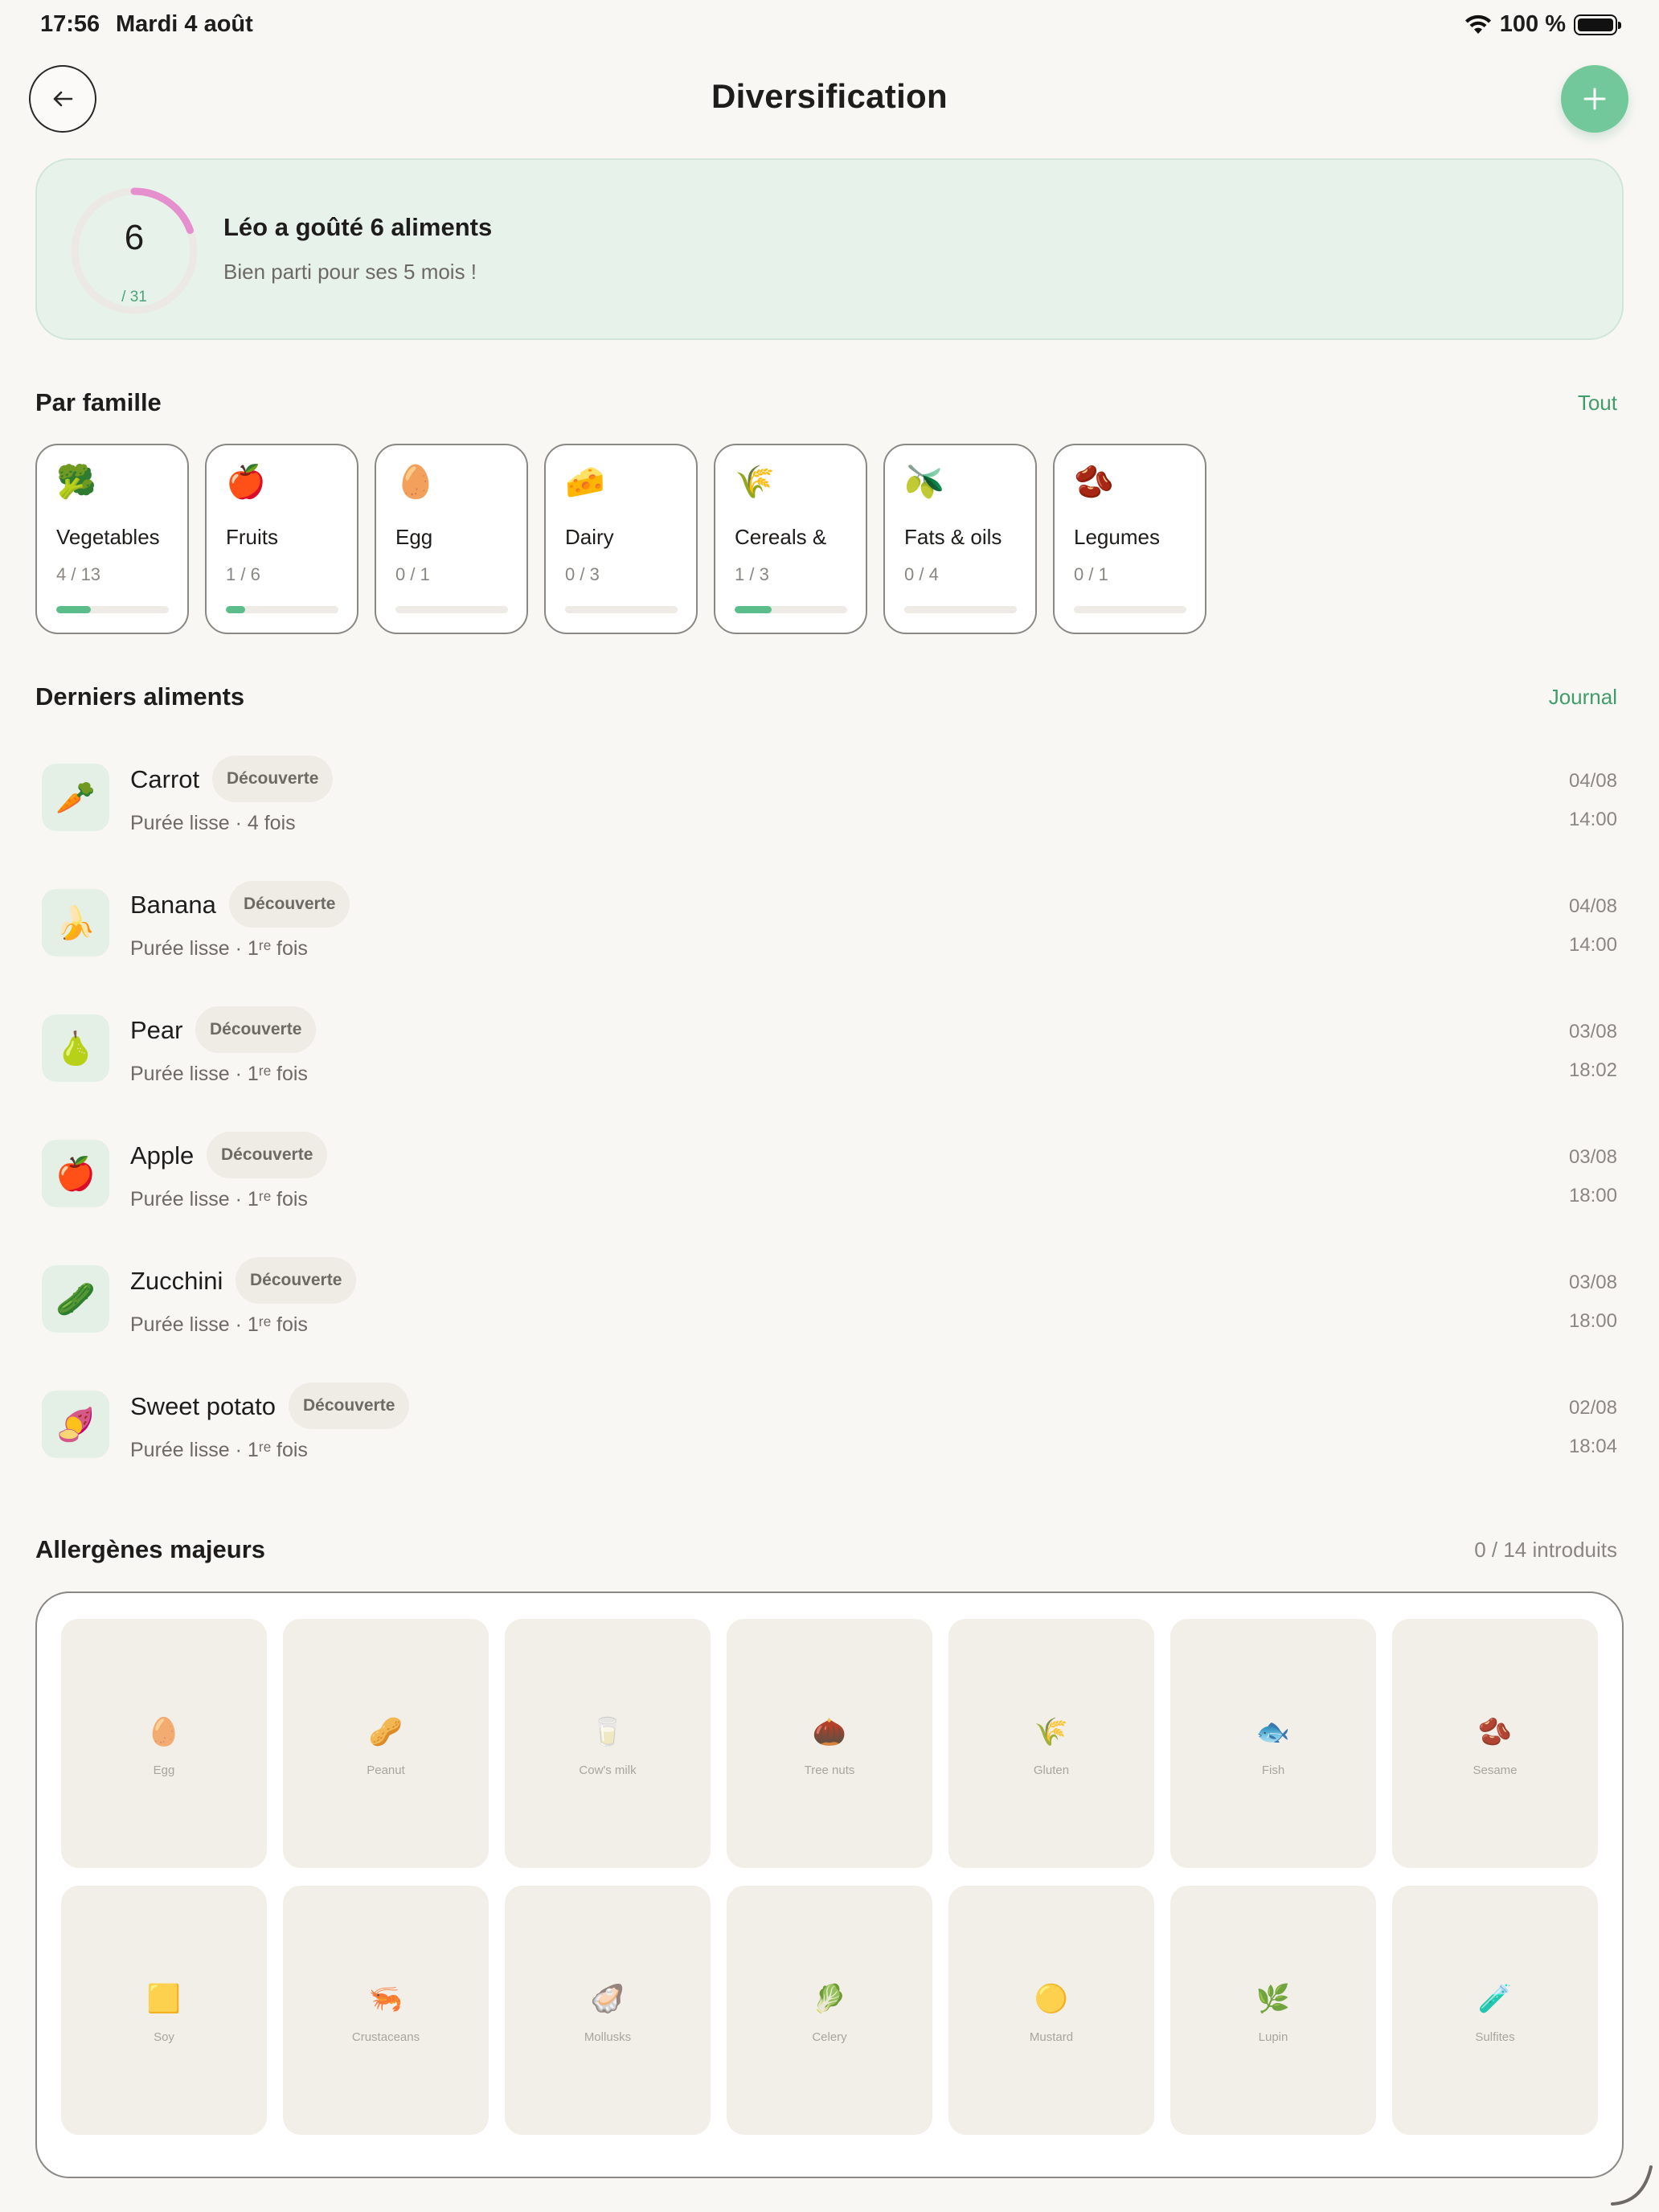 The image size is (1659, 2212). I want to click on allergens-introduced-count: 0 / 14 introduits, so click(1545, 1550).